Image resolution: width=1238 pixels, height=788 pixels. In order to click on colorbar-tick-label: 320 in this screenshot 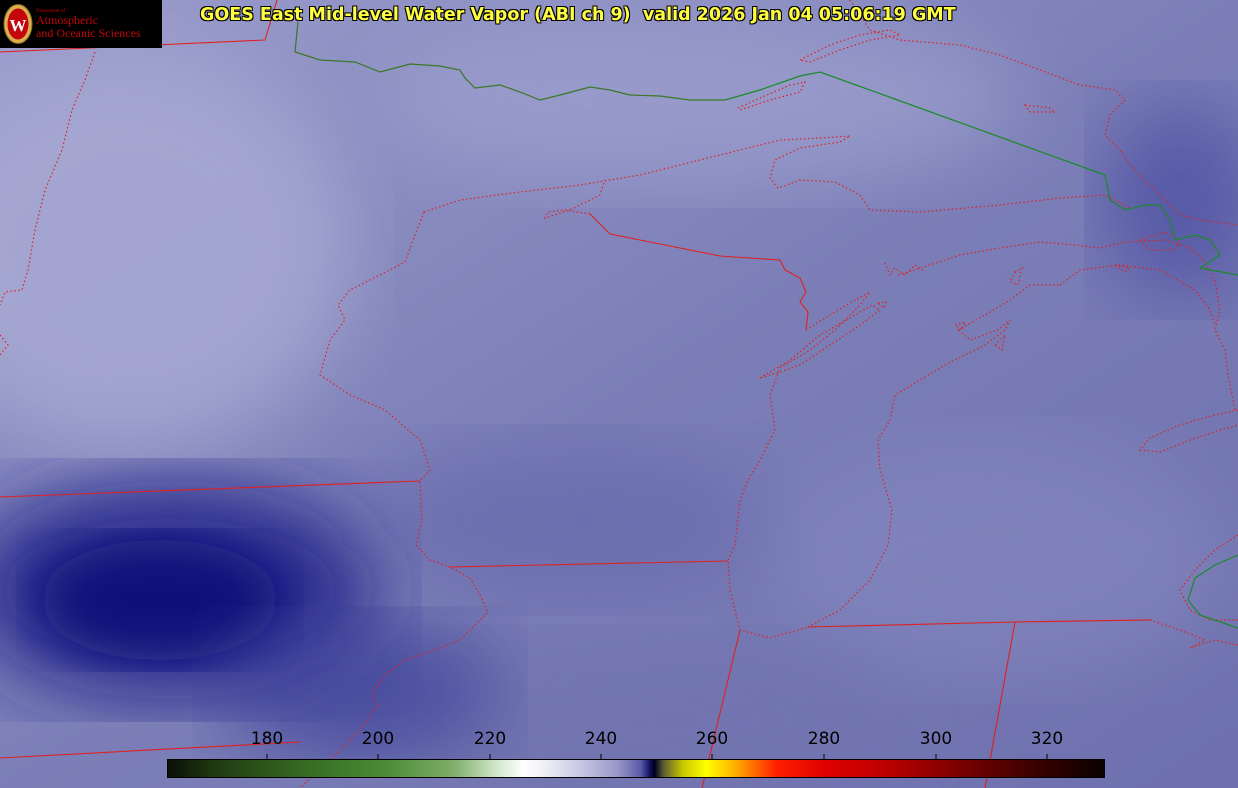, I will do `click(1047, 739)`.